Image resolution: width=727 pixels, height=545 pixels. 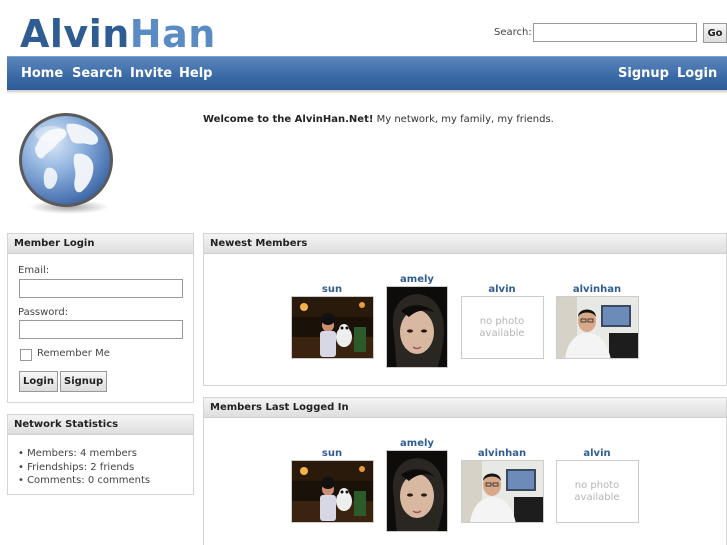 I want to click on main-navbar: Home Search Invite Help Signup Login, so click(x=367, y=73).